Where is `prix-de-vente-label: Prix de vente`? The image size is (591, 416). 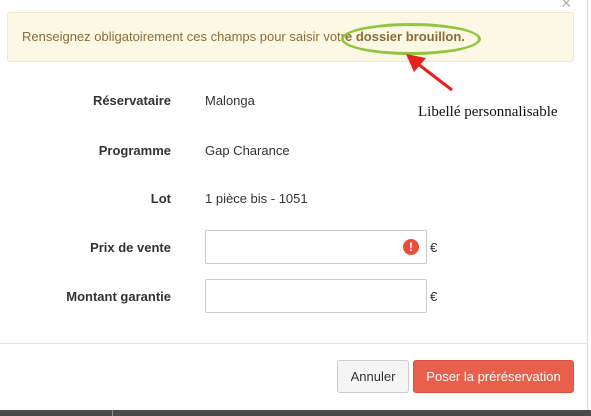 prix-de-vente-label: Prix de vente is located at coordinates (130, 247).